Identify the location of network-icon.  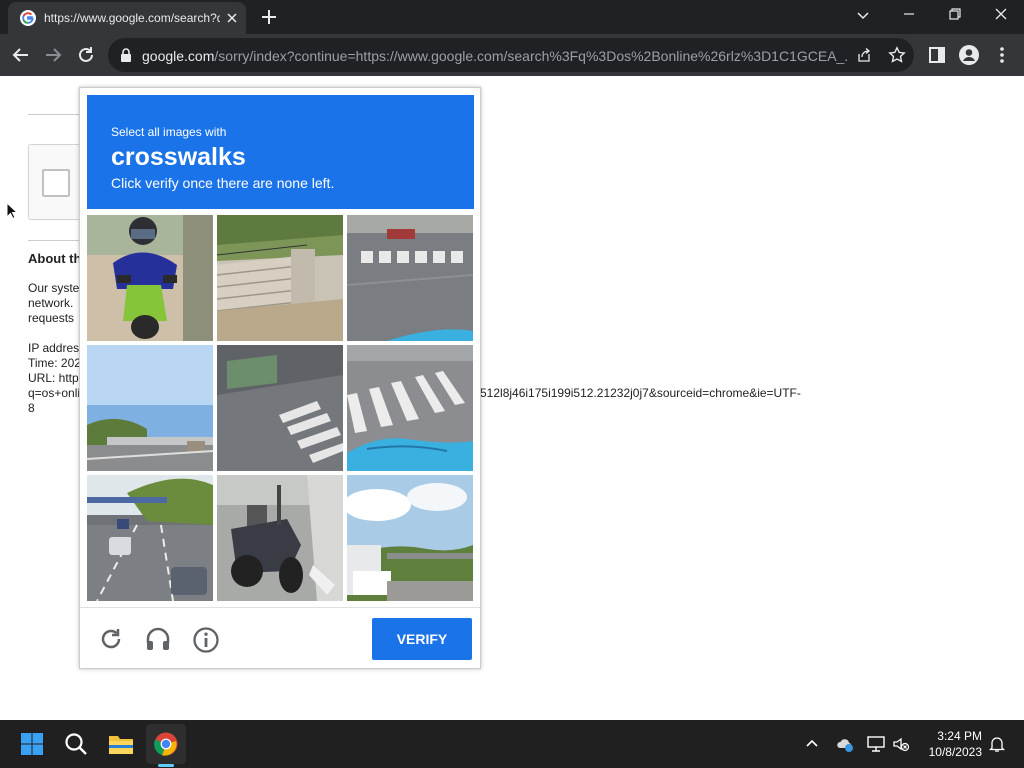
(876, 744).